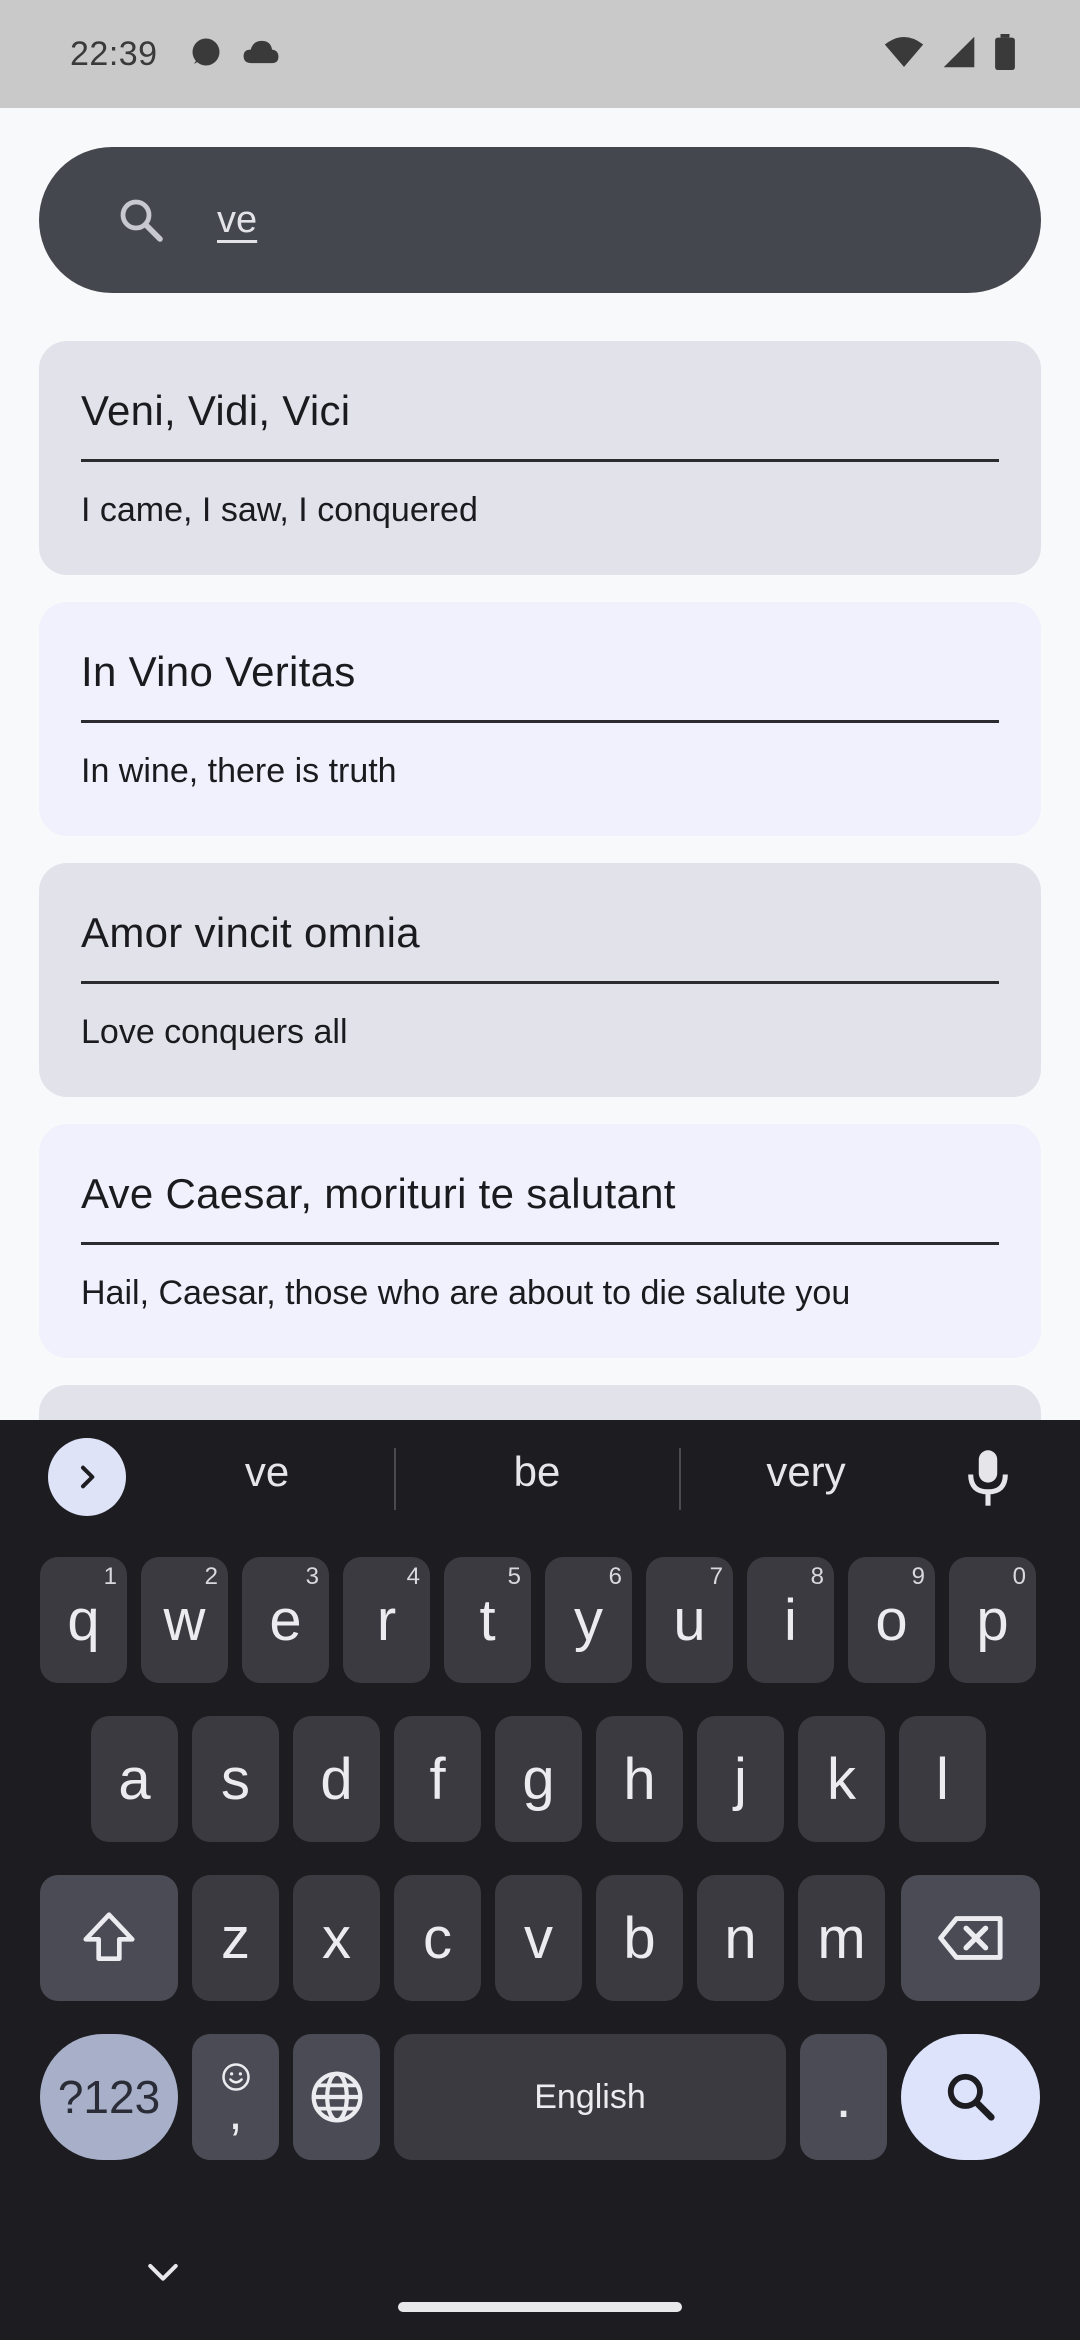  I want to click on key-hint: 6, so click(615, 1576).